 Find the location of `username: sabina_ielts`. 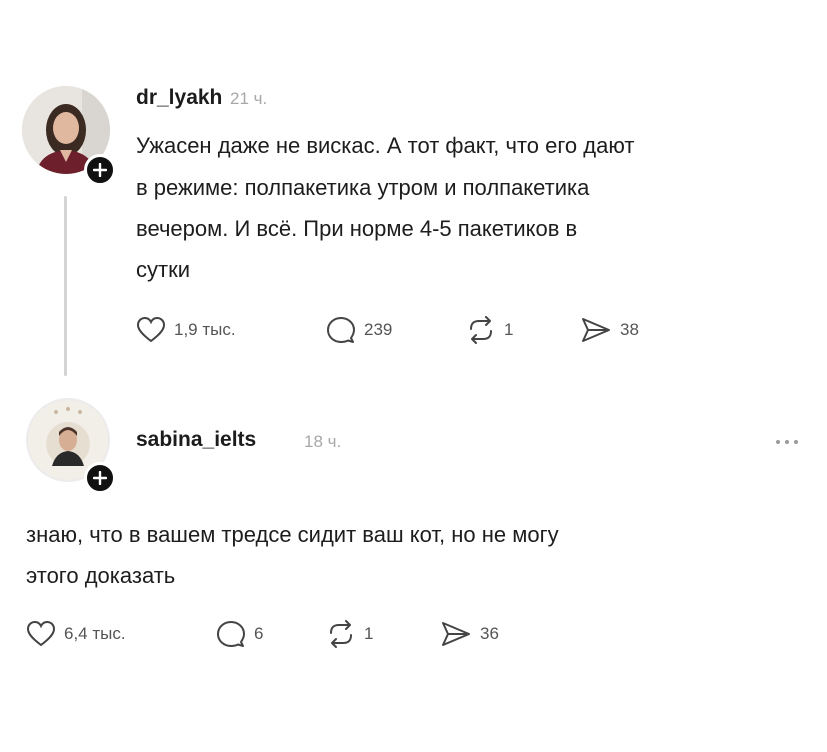

username: sabina_ielts is located at coordinates (196, 440).